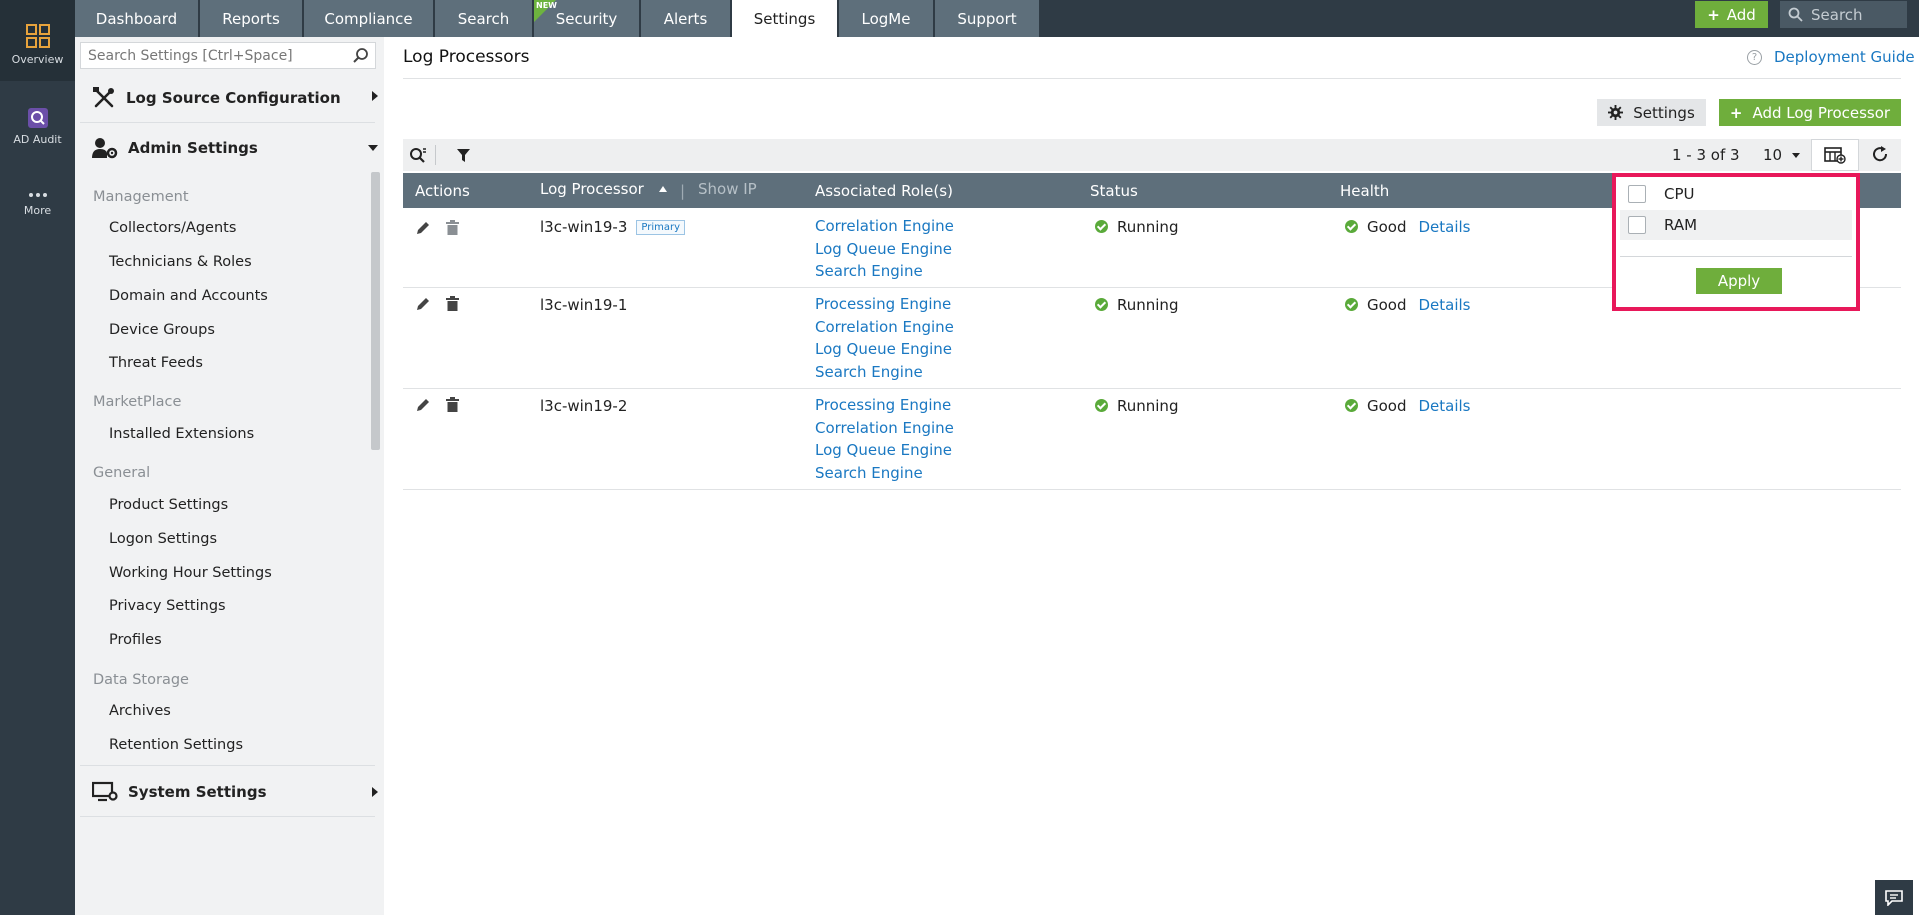 This screenshot has width=1919, height=915. What do you see at coordinates (226, 147) in the screenshot?
I see `sidebar-admin-settings: Admin Settings` at bounding box center [226, 147].